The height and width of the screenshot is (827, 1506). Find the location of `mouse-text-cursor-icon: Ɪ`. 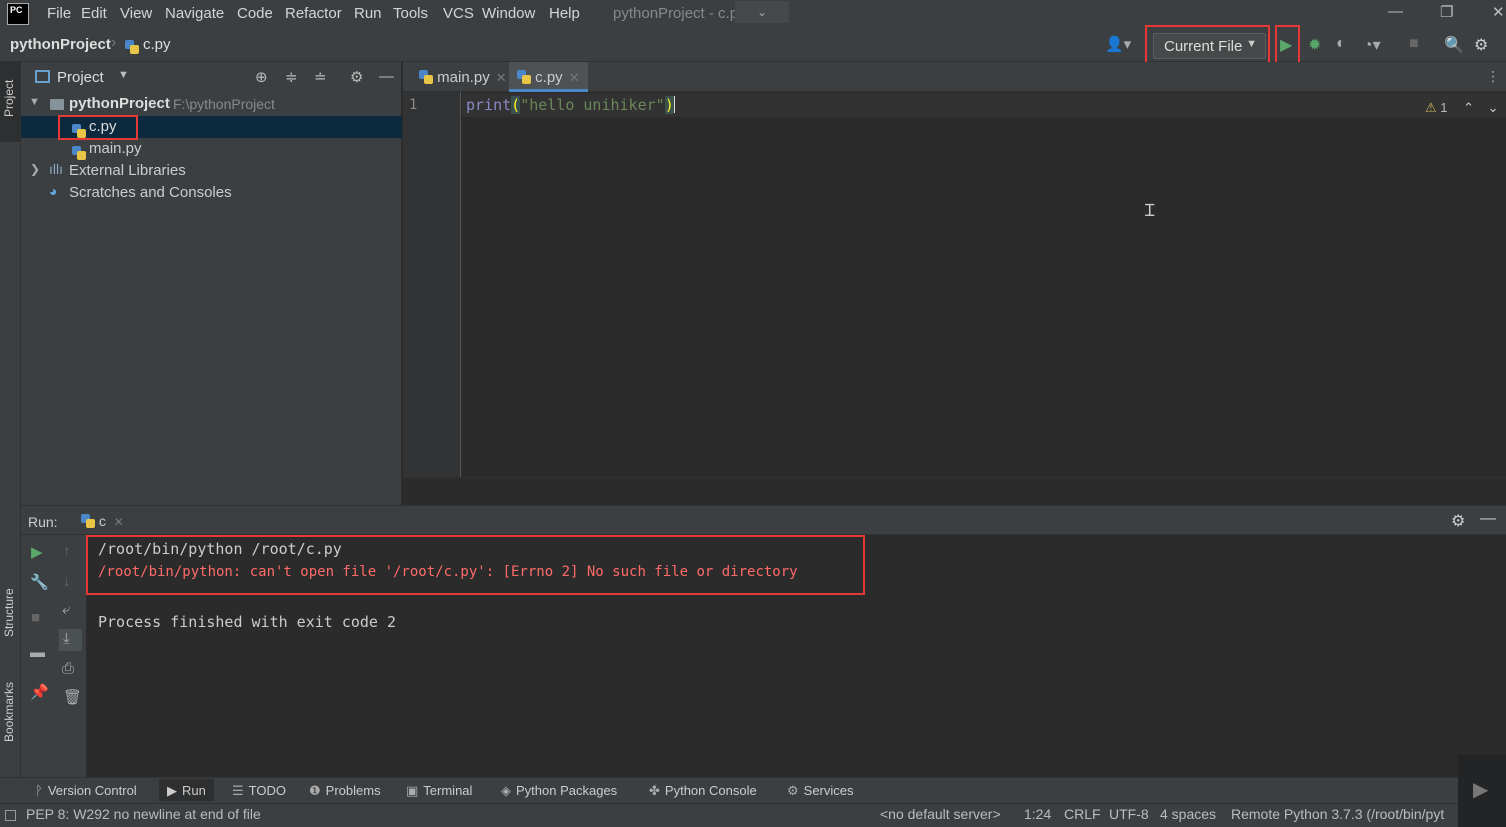

mouse-text-cursor-icon: Ɪ is located at coordinates (1150, 210).